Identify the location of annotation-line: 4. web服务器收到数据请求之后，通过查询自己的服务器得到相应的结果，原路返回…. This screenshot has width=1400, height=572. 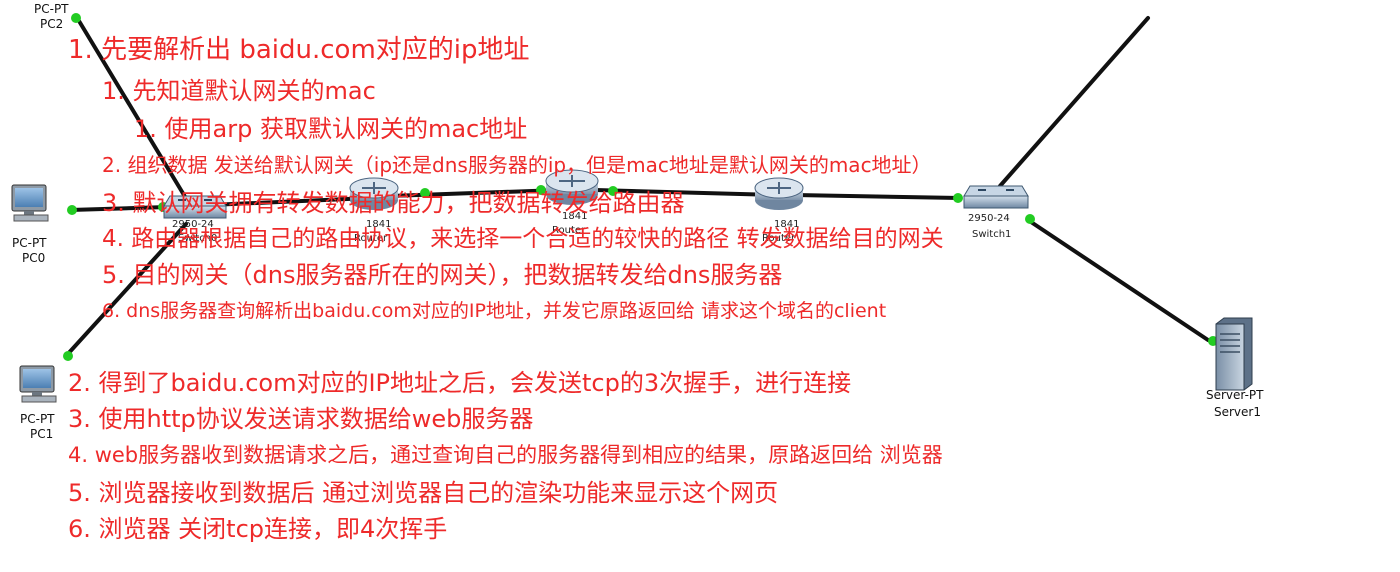
(505, 455).